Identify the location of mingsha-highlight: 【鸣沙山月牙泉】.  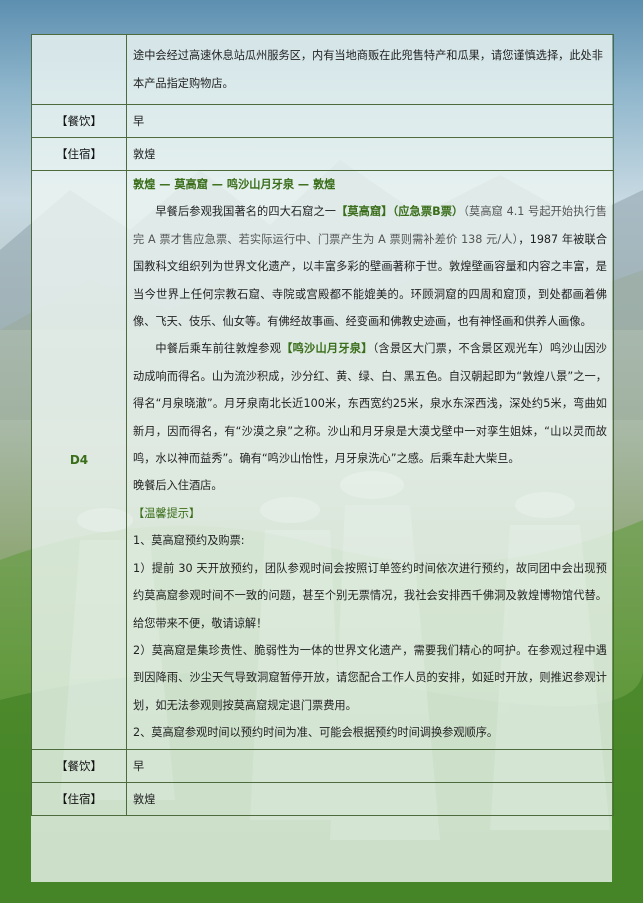
(327, 349).